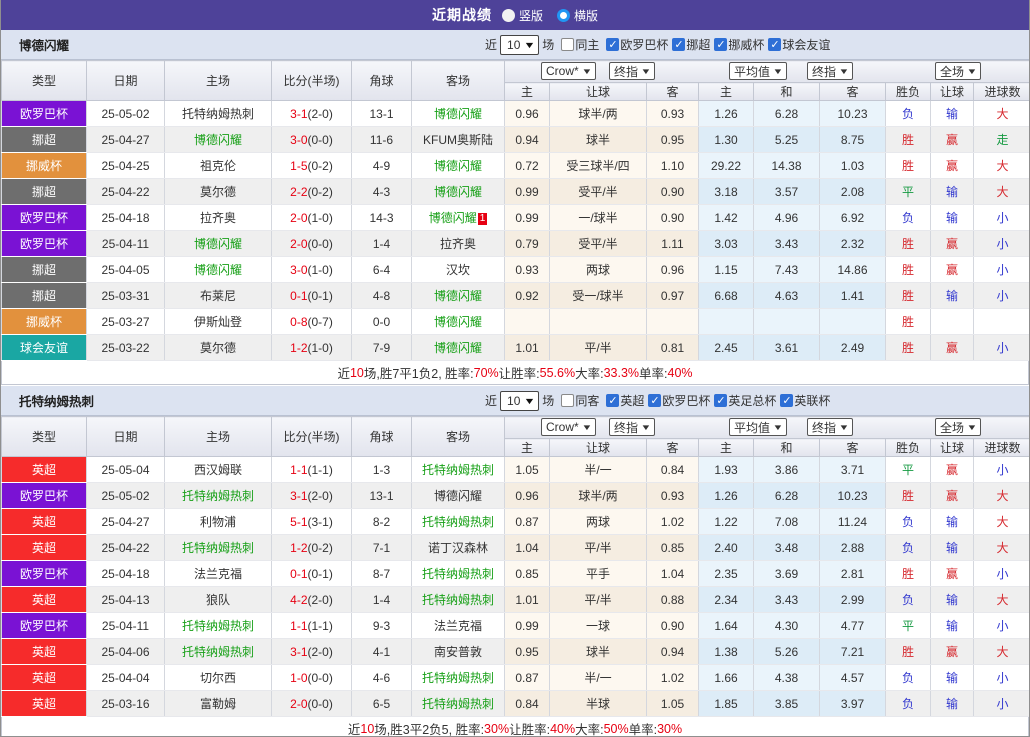 Image resolution: width=1030 pixels, height=737 pixels. Describe the element at coordinates (672, 91) in the screenshot. I see `col-odds-away: 客` at that location.